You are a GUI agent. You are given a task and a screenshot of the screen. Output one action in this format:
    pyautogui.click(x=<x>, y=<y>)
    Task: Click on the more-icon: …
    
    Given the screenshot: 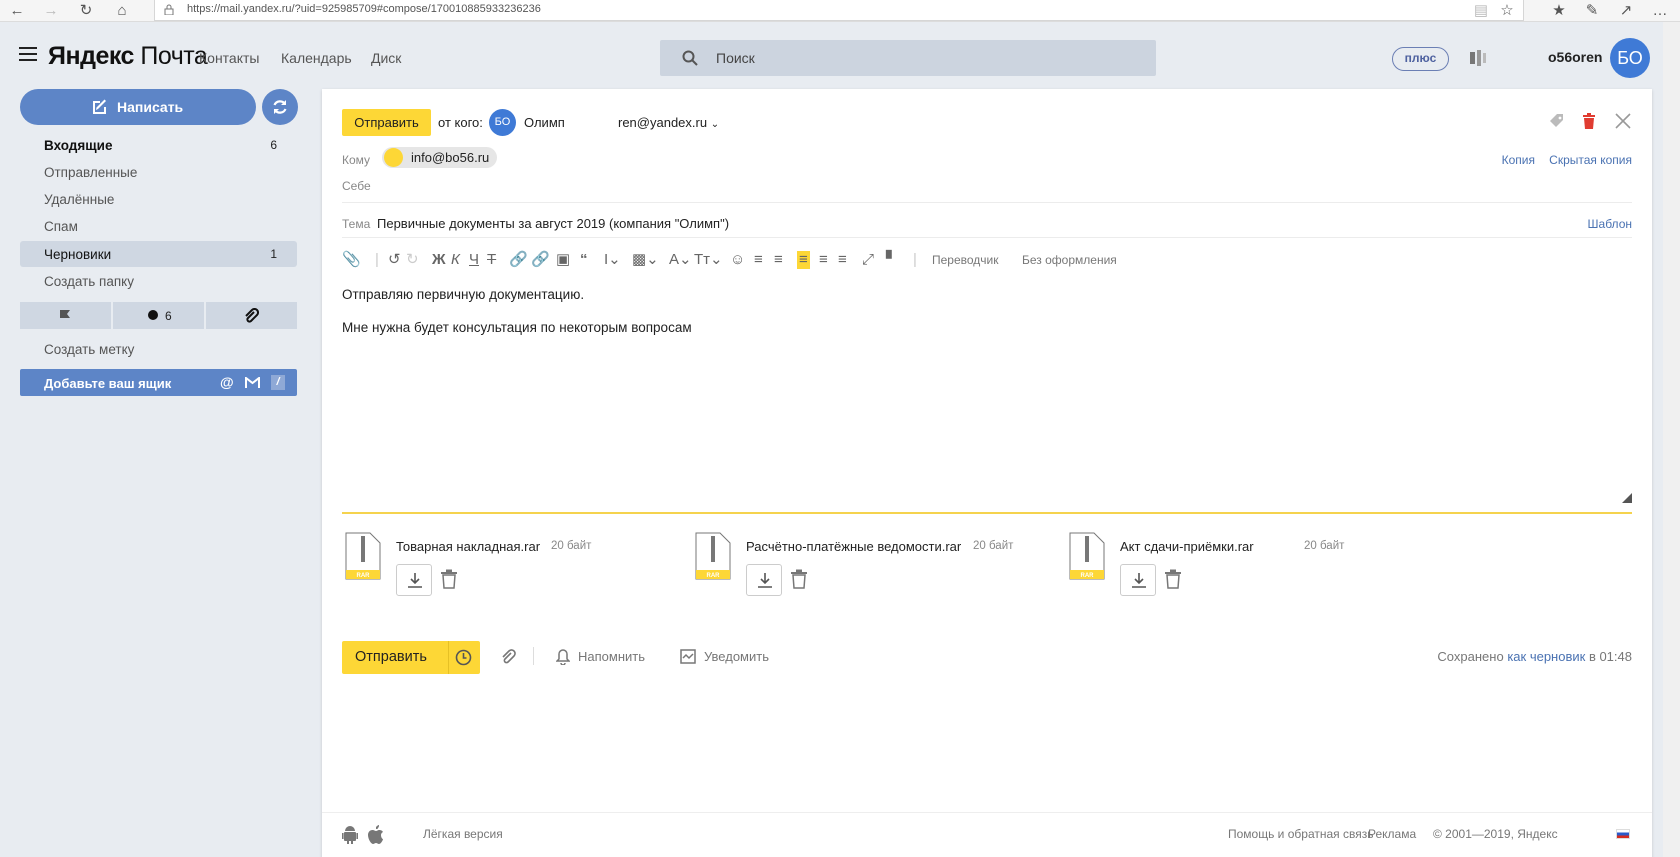 What is the action you would take?
    pyautogui.click(x=1660, y=11)
    